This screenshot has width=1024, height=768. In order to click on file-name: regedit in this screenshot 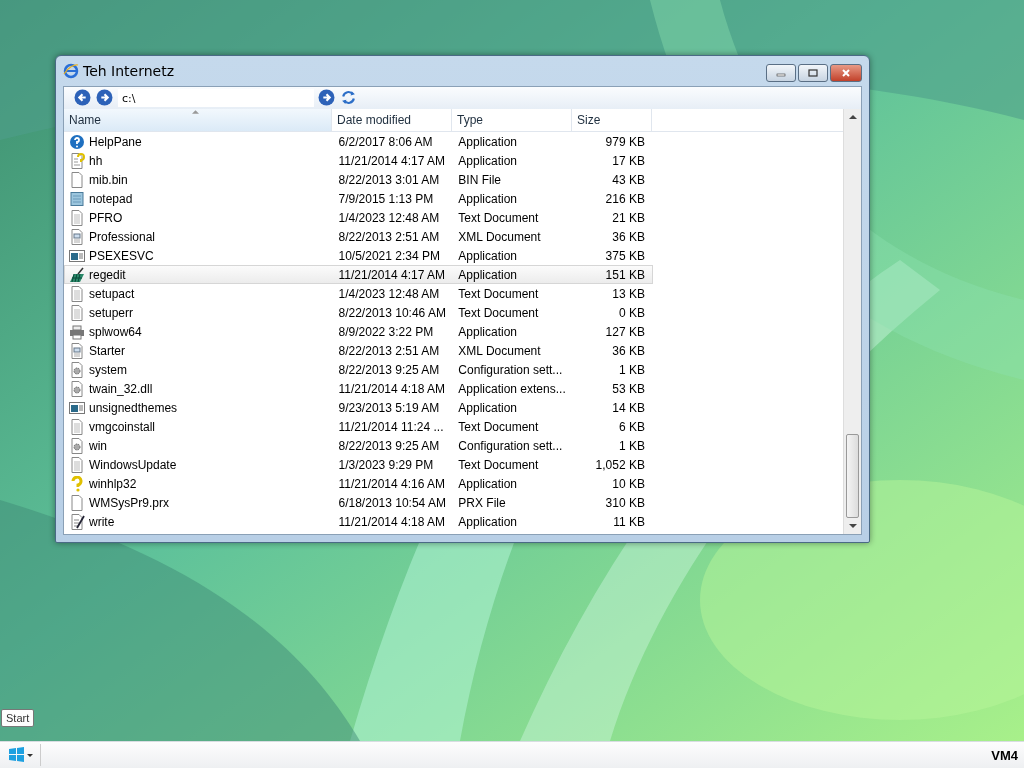, I will do `click(107, 274)`.